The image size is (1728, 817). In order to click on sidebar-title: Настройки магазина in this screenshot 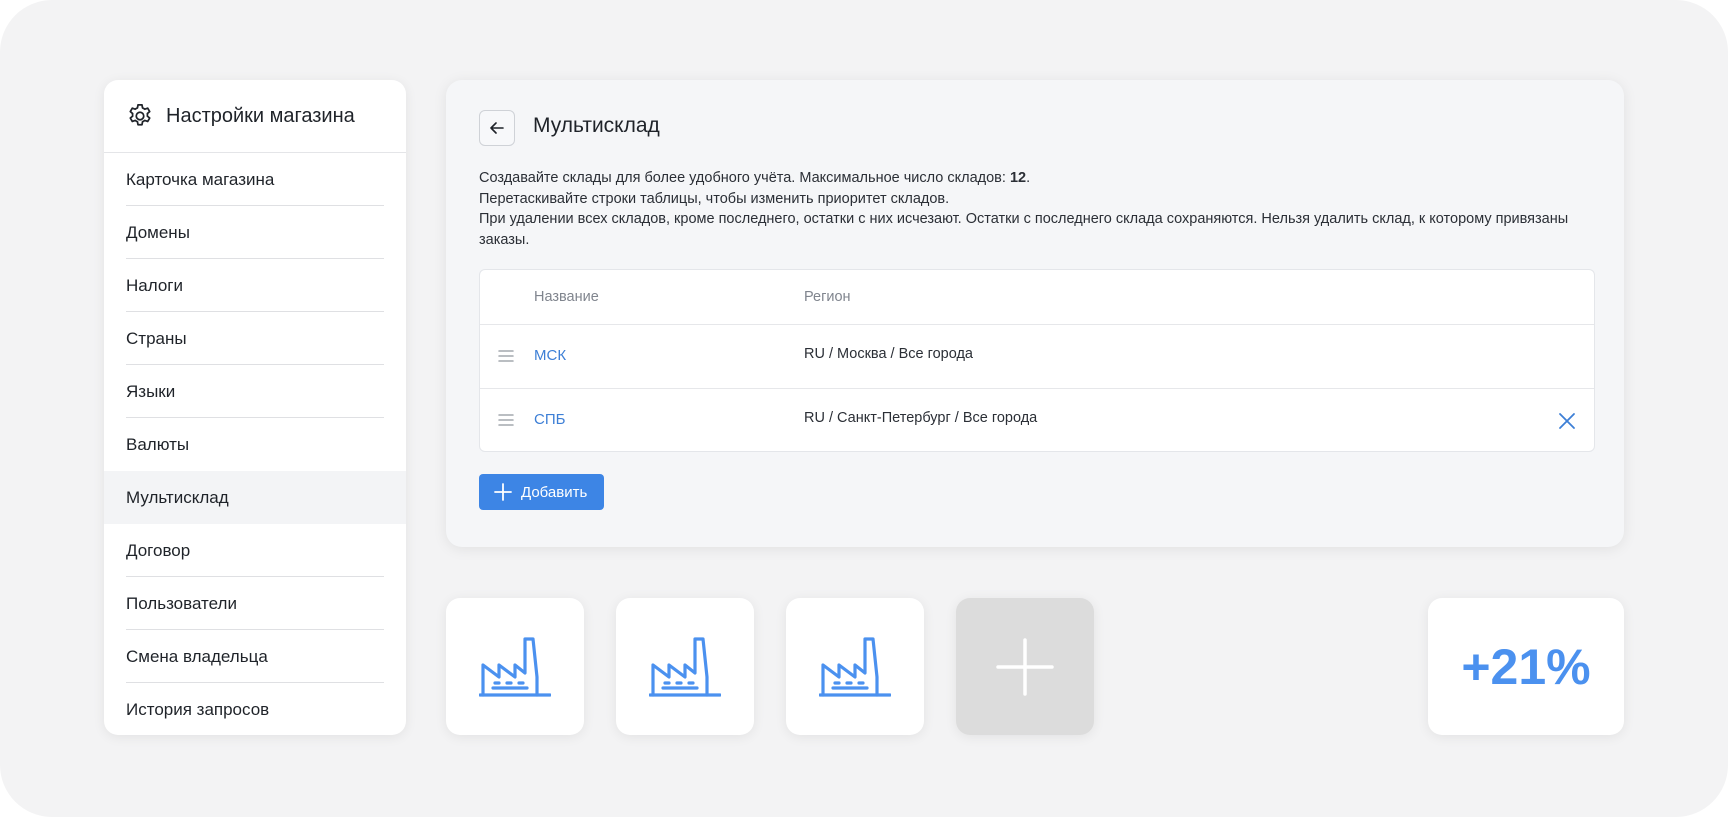, I will do `click(260, 115)`.